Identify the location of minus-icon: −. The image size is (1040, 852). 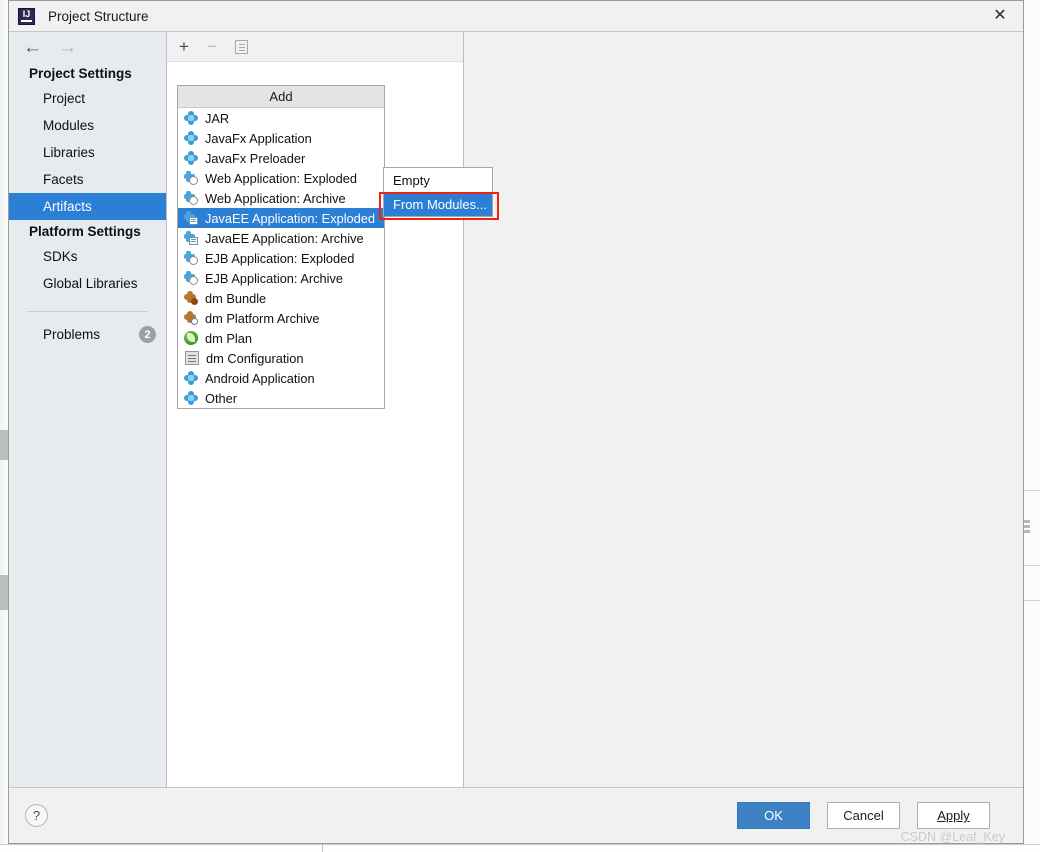
(212, 46).